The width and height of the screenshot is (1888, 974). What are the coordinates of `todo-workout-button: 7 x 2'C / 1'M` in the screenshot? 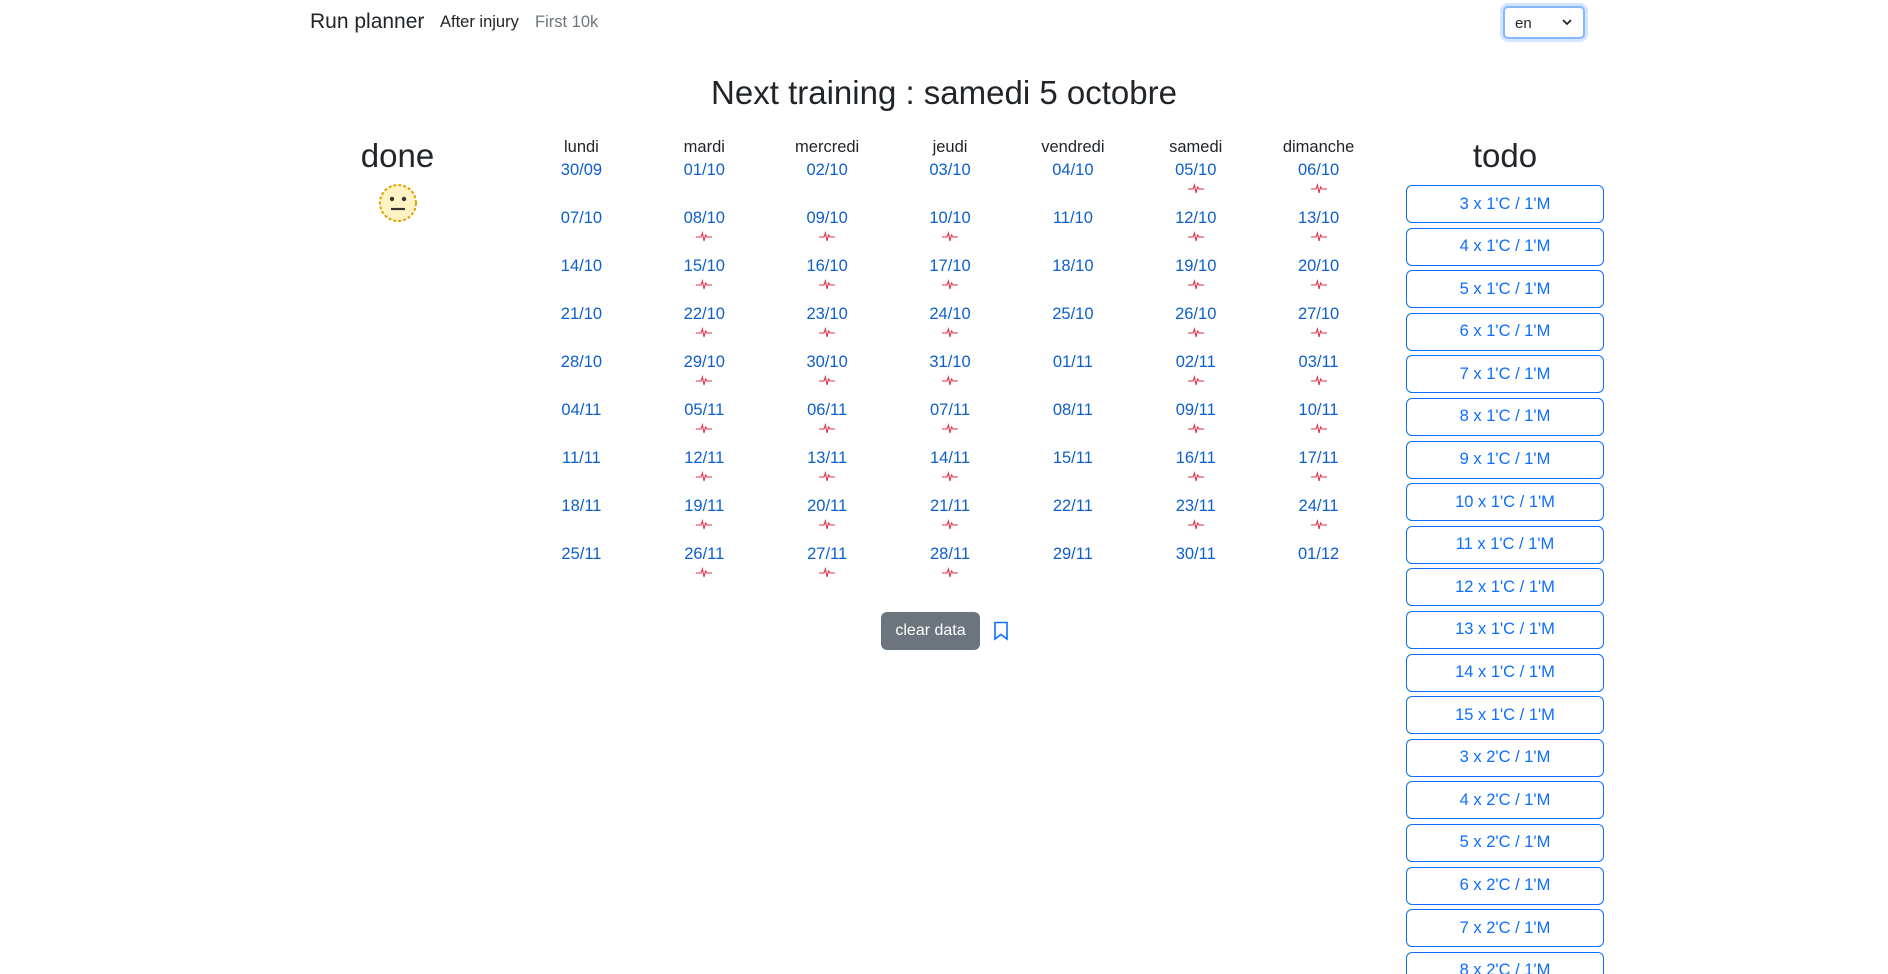 It's located at (1505, 928).